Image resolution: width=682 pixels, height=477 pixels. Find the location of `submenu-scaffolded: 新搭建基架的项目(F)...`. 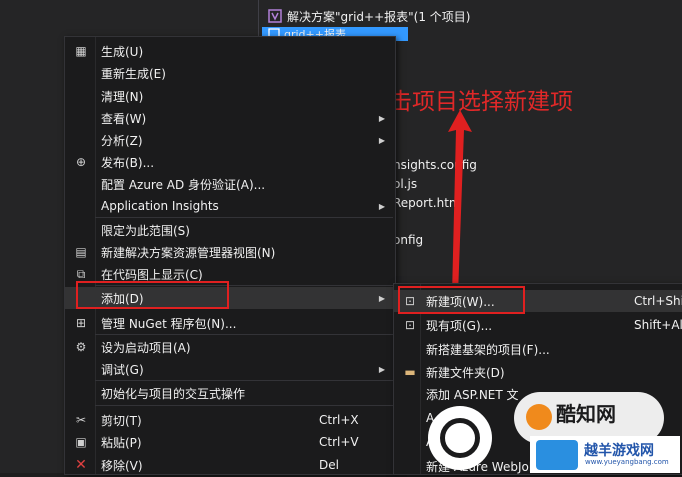

submenu-scaffolded: 新搭建基架的项目(F)... is located at coordinates (538, 349).